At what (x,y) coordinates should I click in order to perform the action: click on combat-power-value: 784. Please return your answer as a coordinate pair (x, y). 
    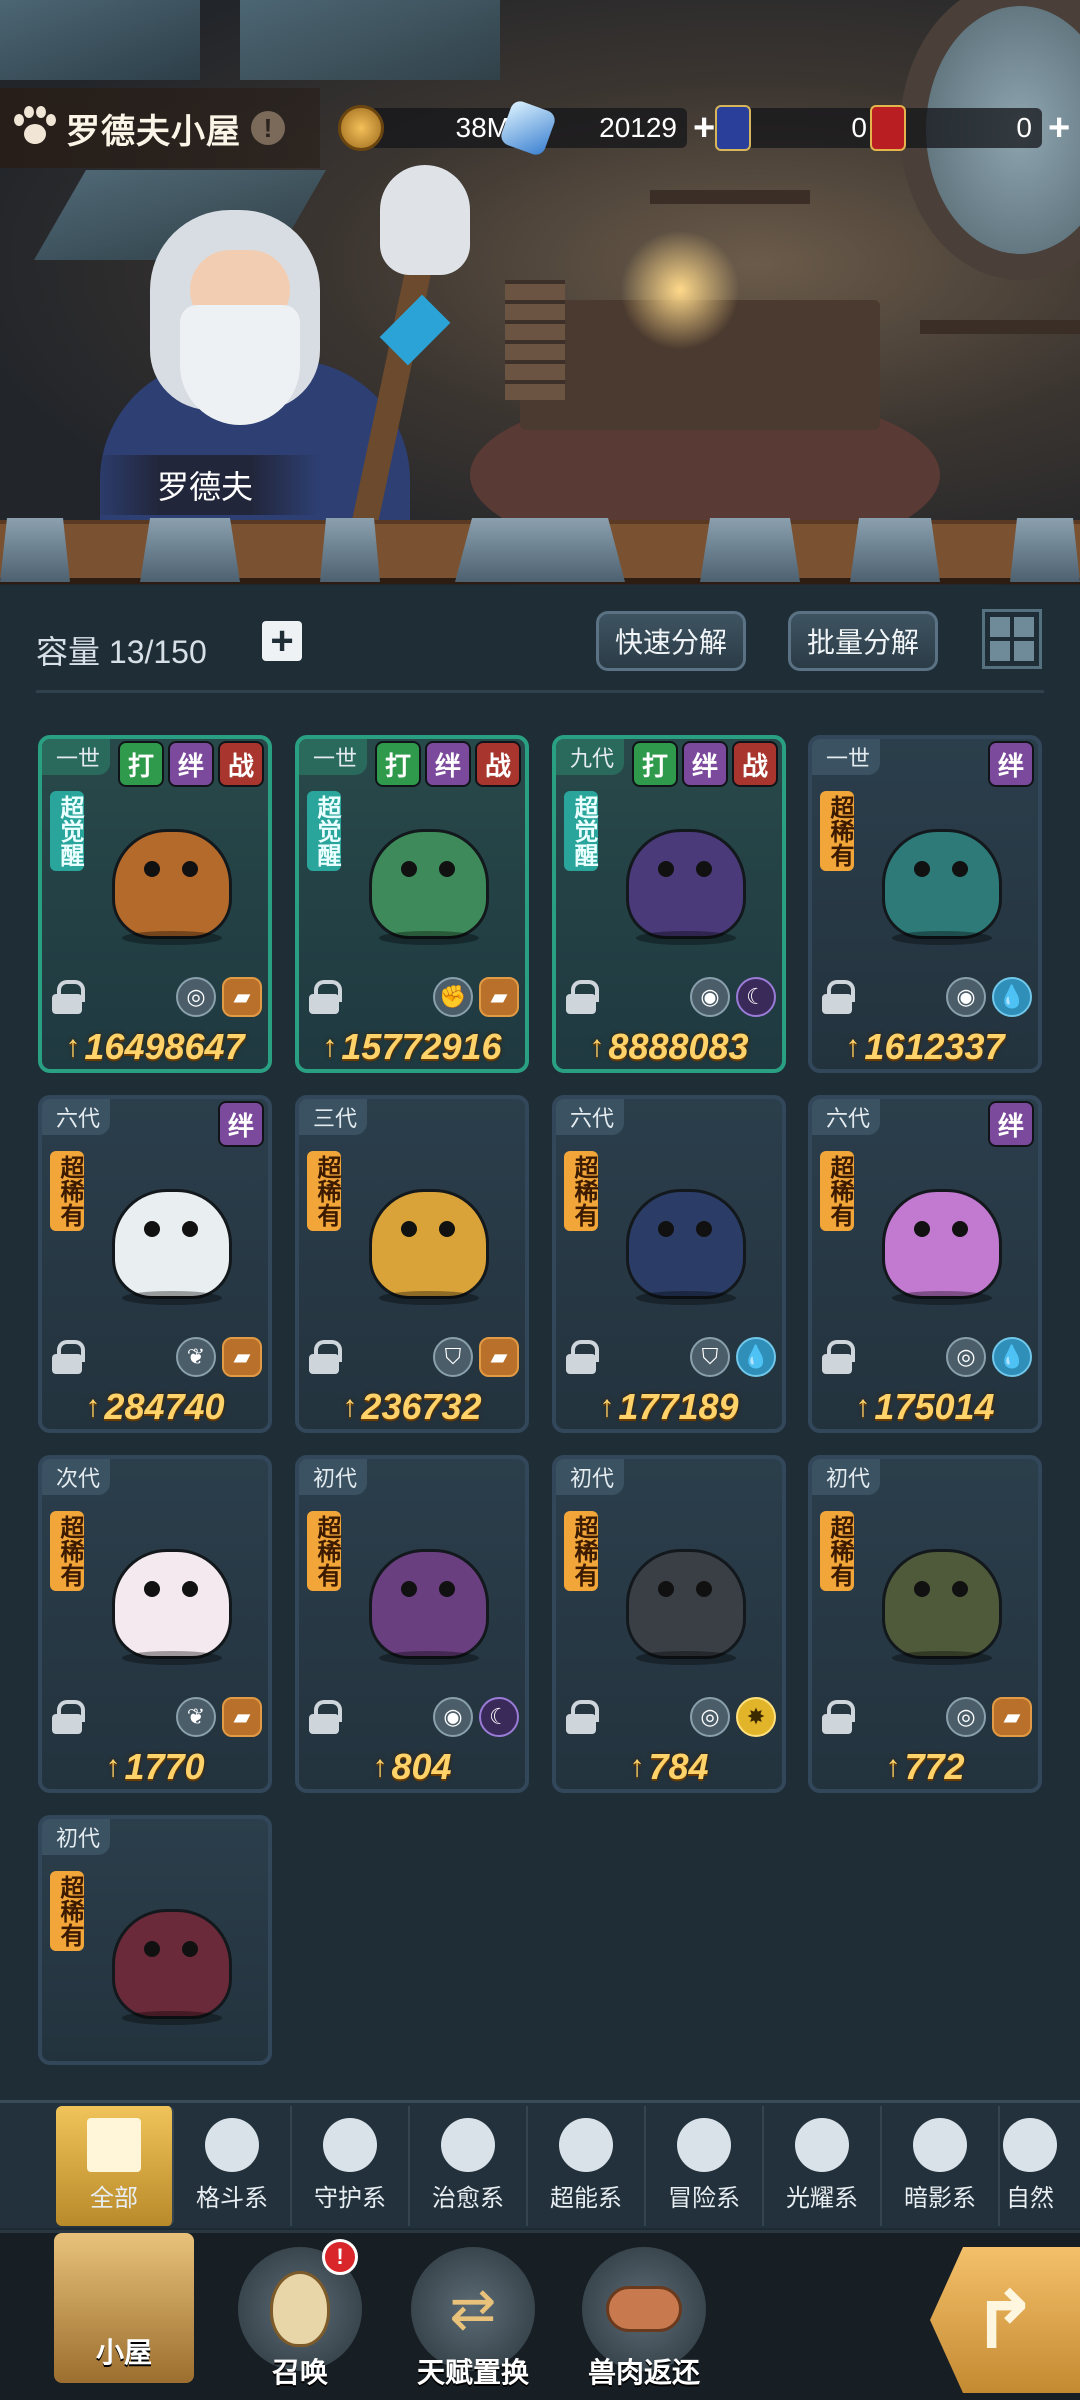
    Looking at the image, I should click on (678, 1766).